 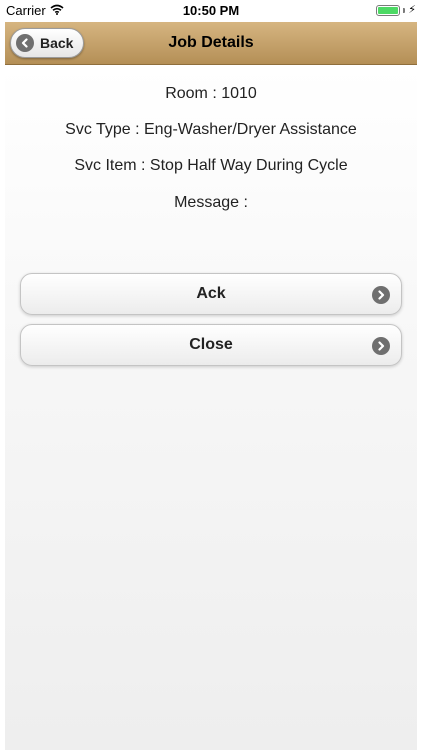 What do you see at coordinates (412, 10) in the screenshot?
I see `charging-bolt-icon: ⚡` at bounding box center [412, 10].